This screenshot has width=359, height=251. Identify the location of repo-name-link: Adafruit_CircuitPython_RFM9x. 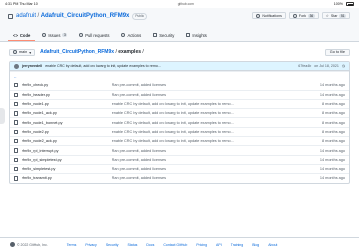
(85, 16).